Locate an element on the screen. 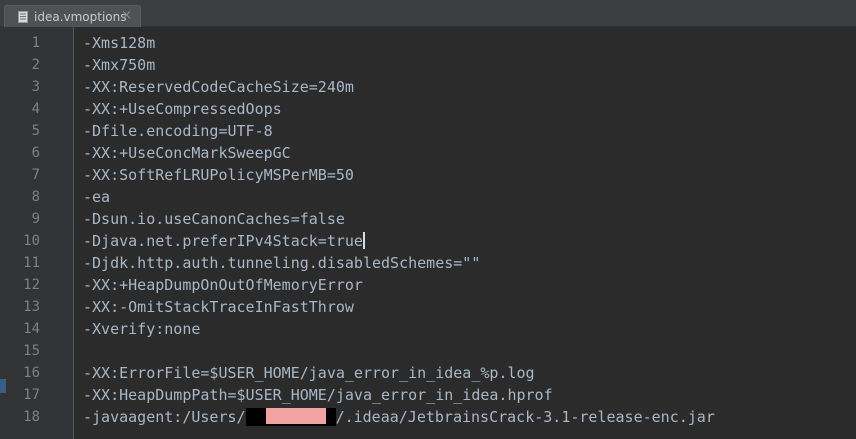  code-line: -XX:ReservedCodeCacheSize=240m is located at coordinates (468, 87).